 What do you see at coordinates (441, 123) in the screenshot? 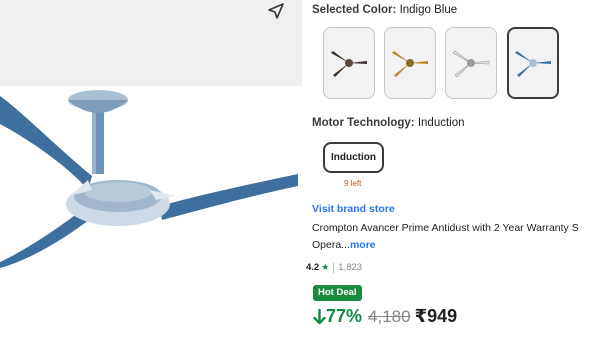
I see `motor-technology-value: Induction` at bounding box center [441, 123].